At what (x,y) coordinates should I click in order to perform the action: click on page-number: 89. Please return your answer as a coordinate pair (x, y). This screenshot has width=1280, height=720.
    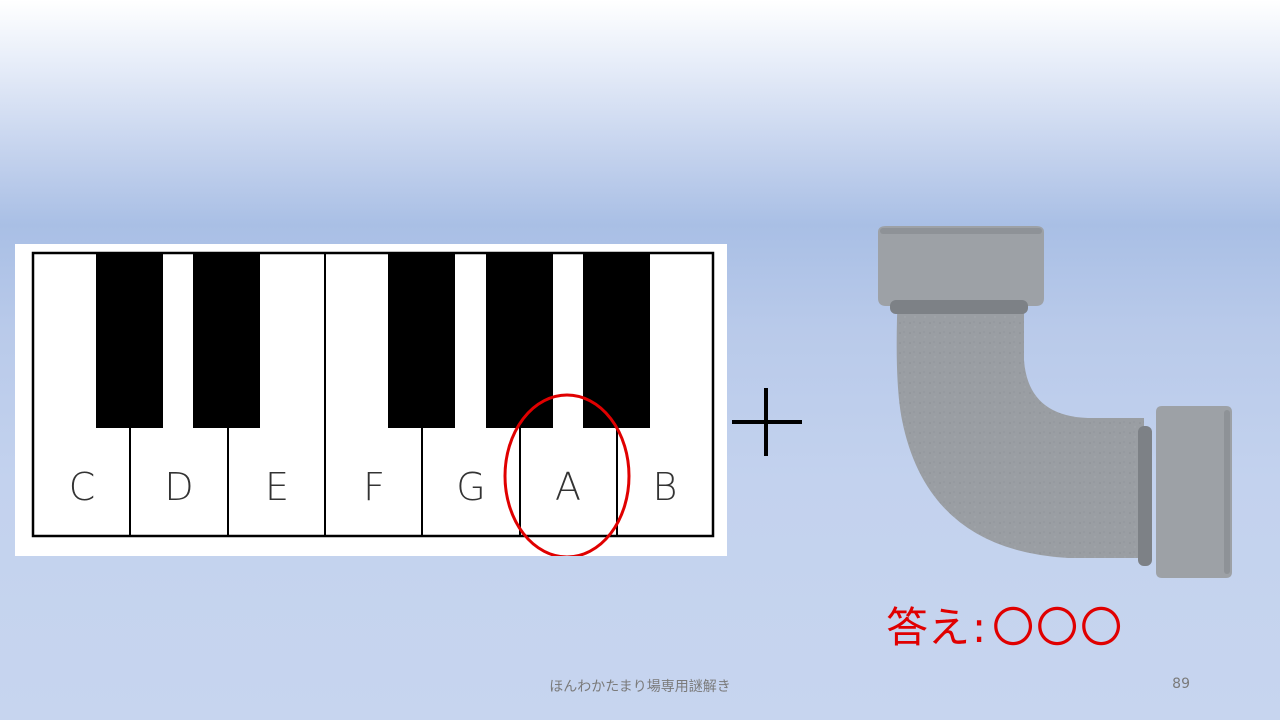
    Looking at the image, I should click on (1181, 684).